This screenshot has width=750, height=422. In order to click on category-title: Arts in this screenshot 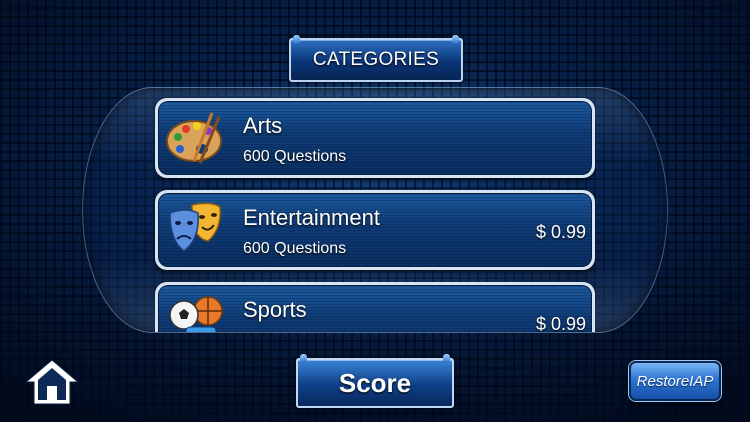, I will do `click(263, 125)`.